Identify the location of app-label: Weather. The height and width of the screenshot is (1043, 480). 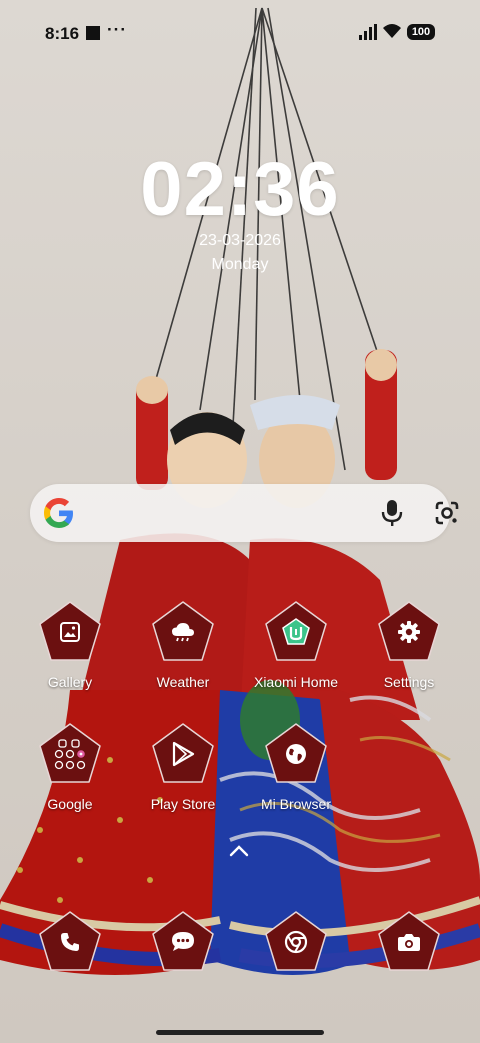
(183, 682).